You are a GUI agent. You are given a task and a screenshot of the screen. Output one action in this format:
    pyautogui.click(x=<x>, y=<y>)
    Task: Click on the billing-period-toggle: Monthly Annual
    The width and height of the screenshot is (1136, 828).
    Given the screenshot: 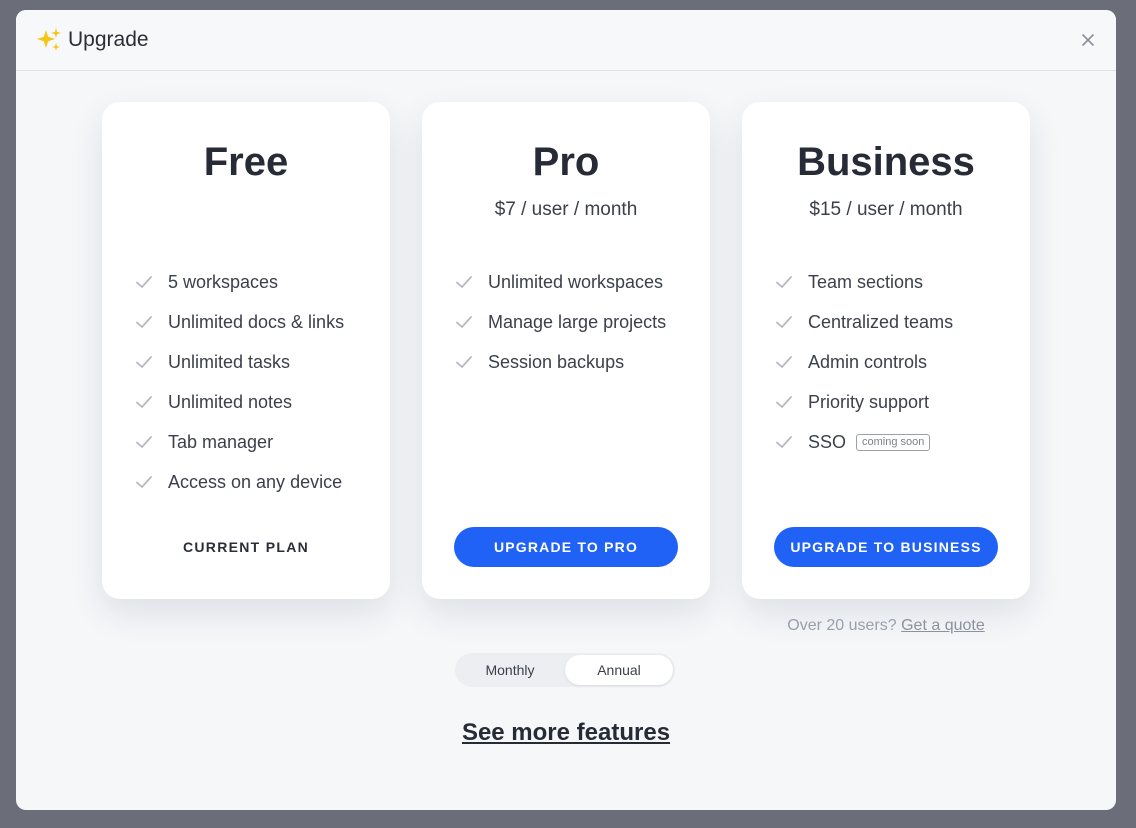 What is the action you would take?
    pyautogui.click(x=565, y=670)
    